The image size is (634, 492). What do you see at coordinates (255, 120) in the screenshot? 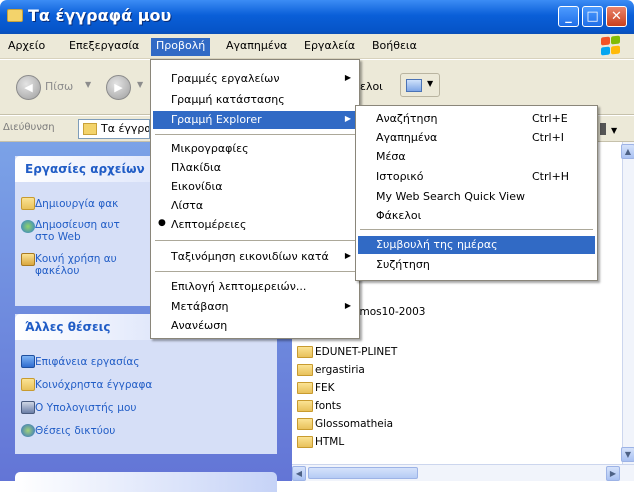
I see `menu-item-explorer-bar: Γραμμή Explorer ▶` at bounding box center [255, 120].